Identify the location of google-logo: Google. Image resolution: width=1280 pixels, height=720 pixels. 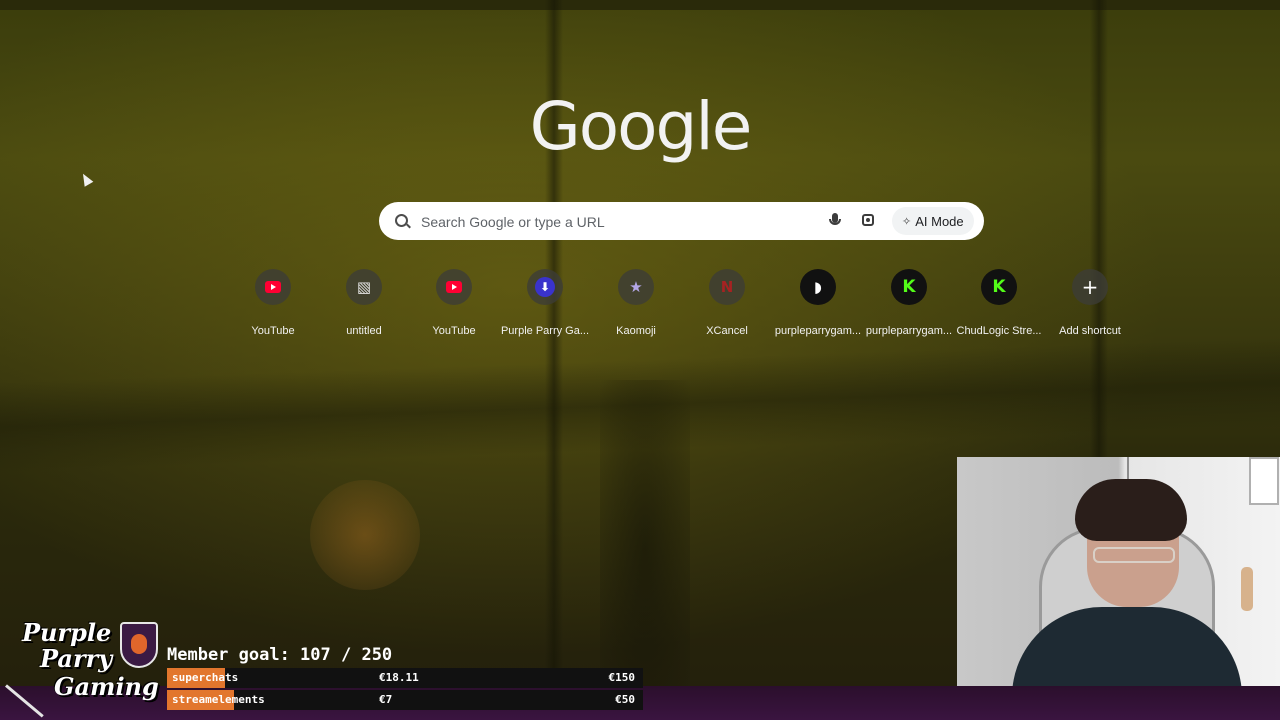
(641, 126).